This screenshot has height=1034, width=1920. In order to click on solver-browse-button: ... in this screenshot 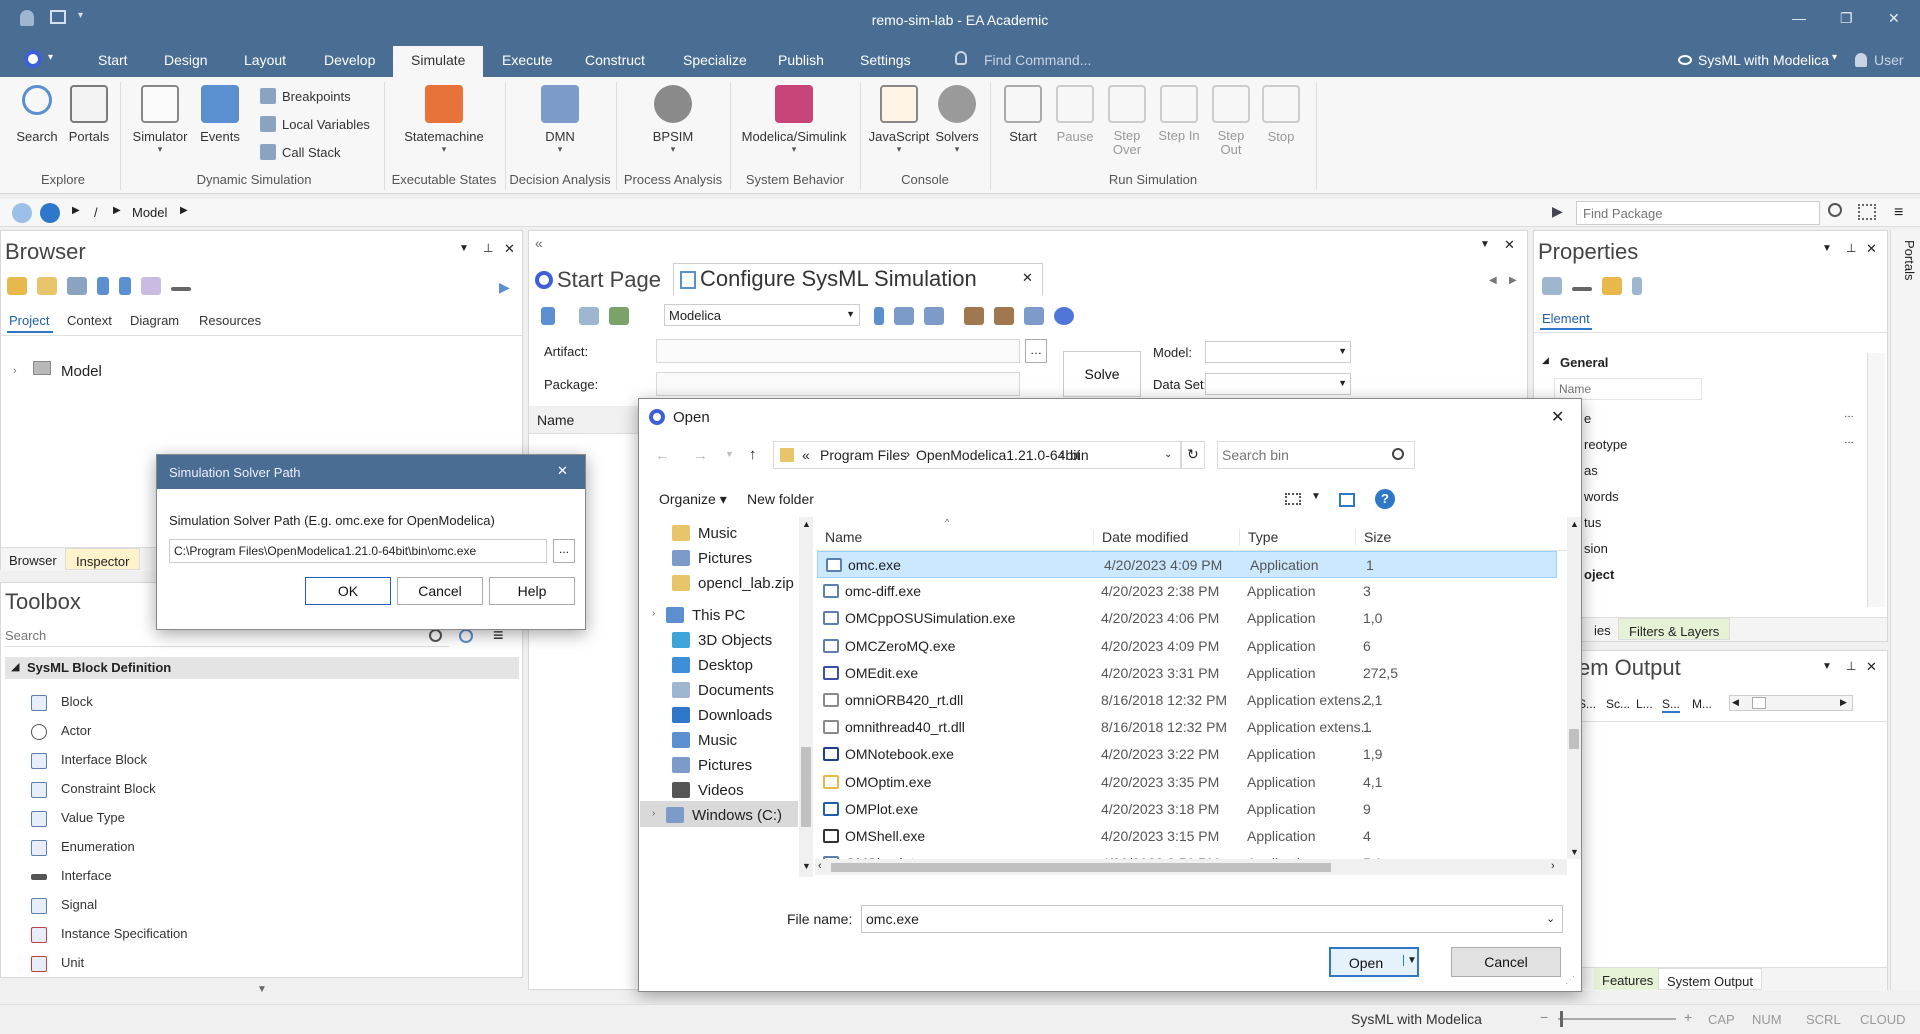, I will do `click(564, 551)`.